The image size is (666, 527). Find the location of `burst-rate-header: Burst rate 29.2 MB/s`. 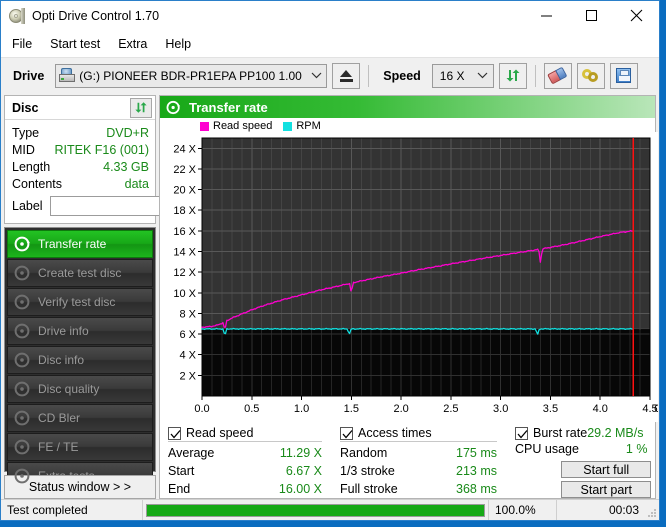

burst-rate-header: Burst rate 29.2 MB/s is located at coordinates (583, 433).